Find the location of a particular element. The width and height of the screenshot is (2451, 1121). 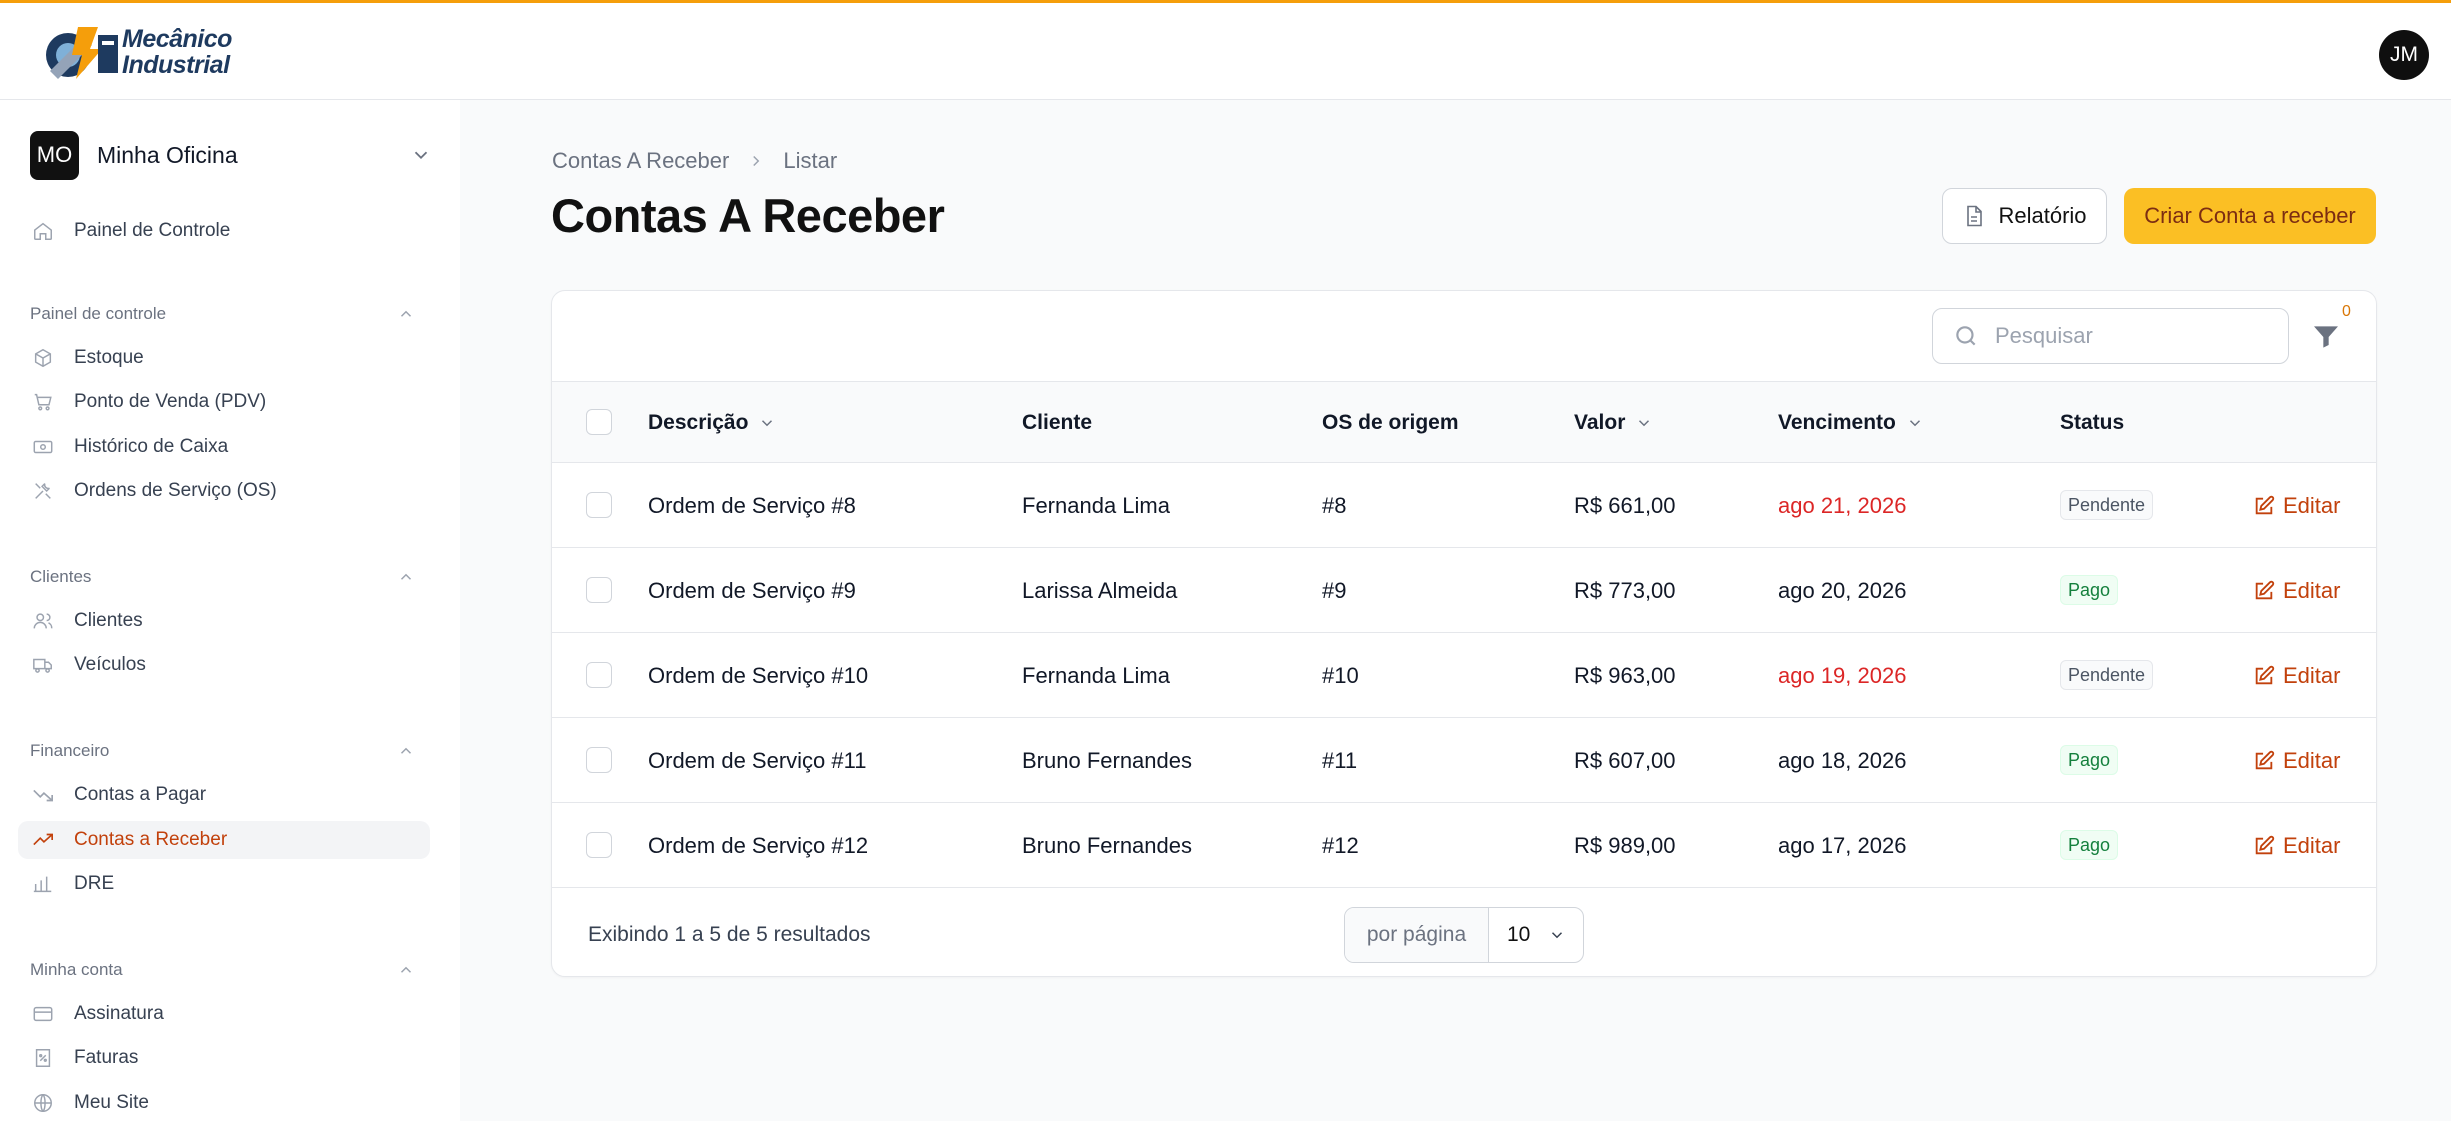

per-page-value: 10 is located at coordinates (1536, 935).